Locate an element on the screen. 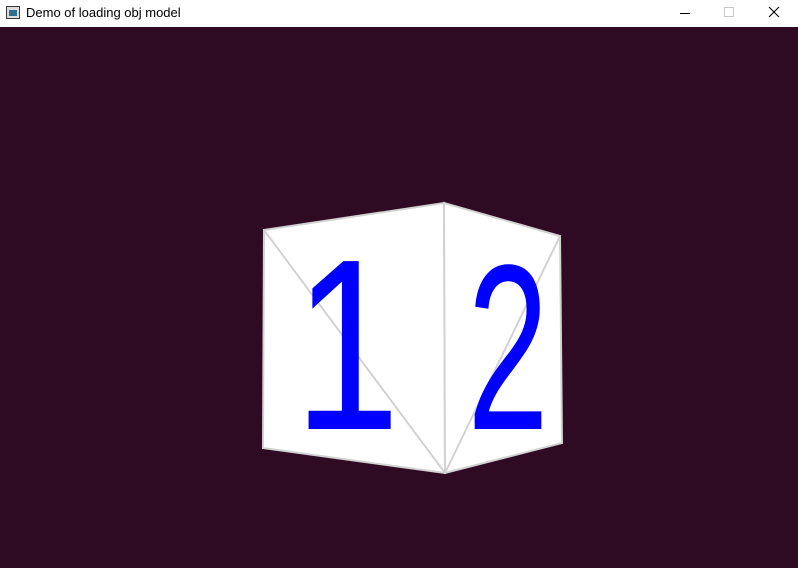 Image resolution: width=798 pixels, height=568 pixels. face-label-2: 2 is located at coordinates (507, 347).